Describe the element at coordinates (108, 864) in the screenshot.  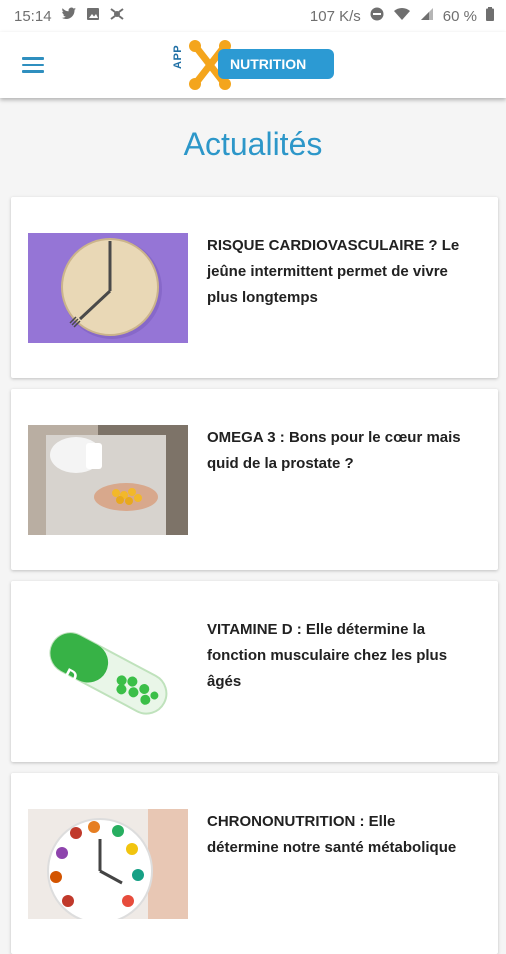
I see `food-plate-clock-image` at that location.